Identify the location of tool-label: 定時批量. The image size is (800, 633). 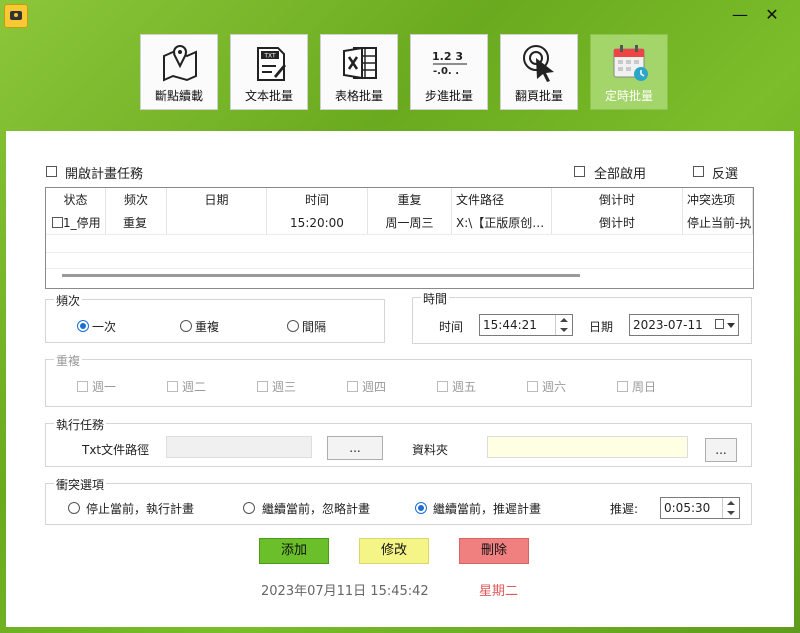
(628, 96).